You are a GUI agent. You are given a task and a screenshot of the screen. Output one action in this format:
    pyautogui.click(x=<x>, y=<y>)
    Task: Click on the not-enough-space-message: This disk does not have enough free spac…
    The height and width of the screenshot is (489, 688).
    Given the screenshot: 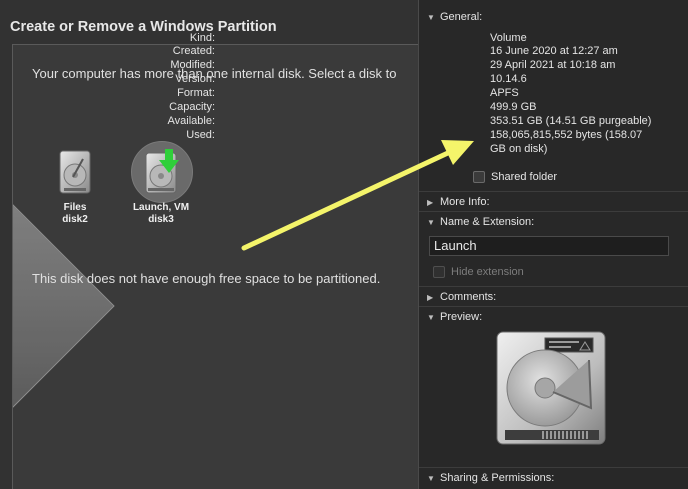 What is the action you would take?
    pyautogui.click(x=206, y=278)
    